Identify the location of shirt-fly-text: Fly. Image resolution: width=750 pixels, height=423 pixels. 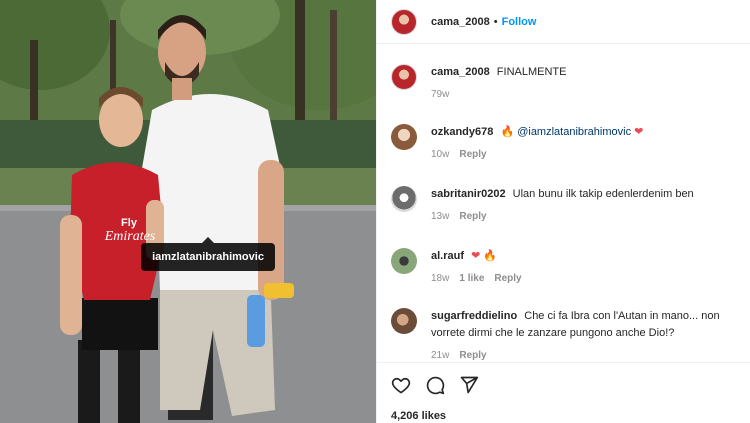
(129, 223).